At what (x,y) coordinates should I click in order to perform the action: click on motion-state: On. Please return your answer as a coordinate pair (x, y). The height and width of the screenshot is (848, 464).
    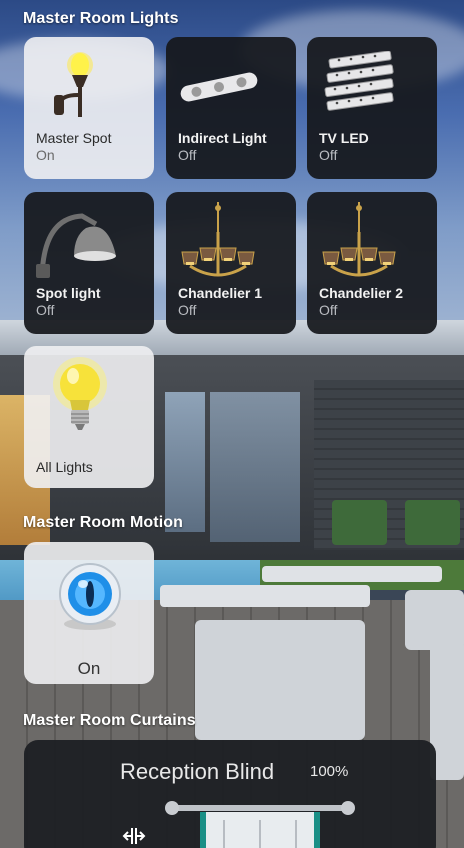
    Looking at the image, I should click on (89, 668).